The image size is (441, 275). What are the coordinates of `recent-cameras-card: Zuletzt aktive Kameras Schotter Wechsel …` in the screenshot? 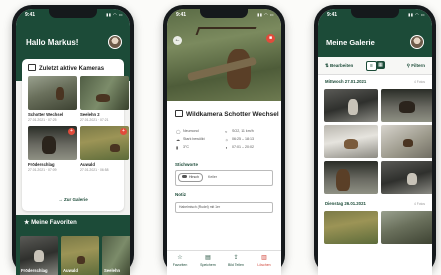 It's located at (75, 135).